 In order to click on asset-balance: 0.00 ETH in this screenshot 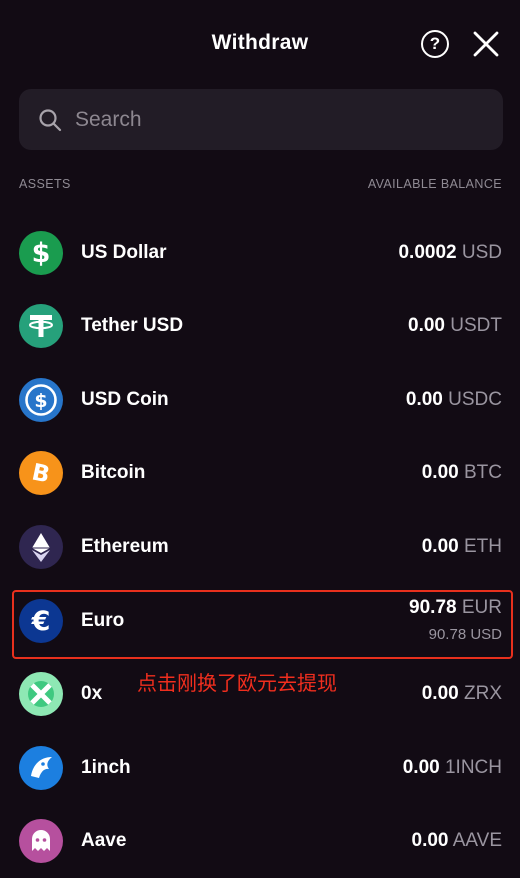, I will do `click(462, 547)`.